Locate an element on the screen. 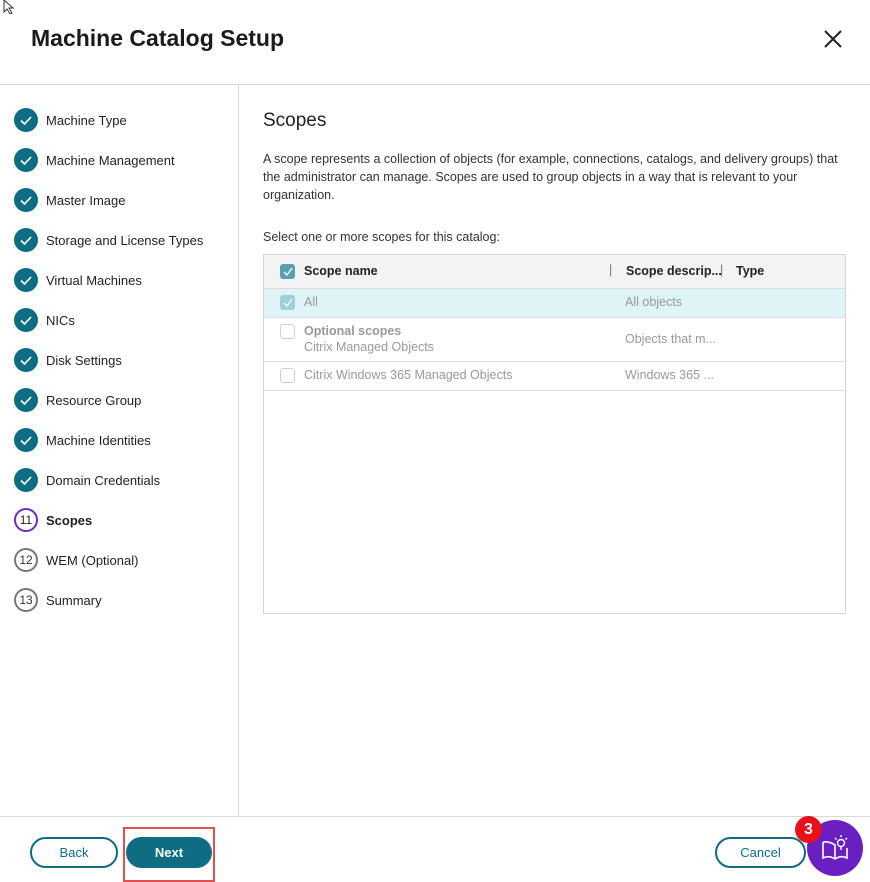 This screenshot has height=882, width=870. scope-subname: Citrix Managed Objects is located at coordinates (369, 347).